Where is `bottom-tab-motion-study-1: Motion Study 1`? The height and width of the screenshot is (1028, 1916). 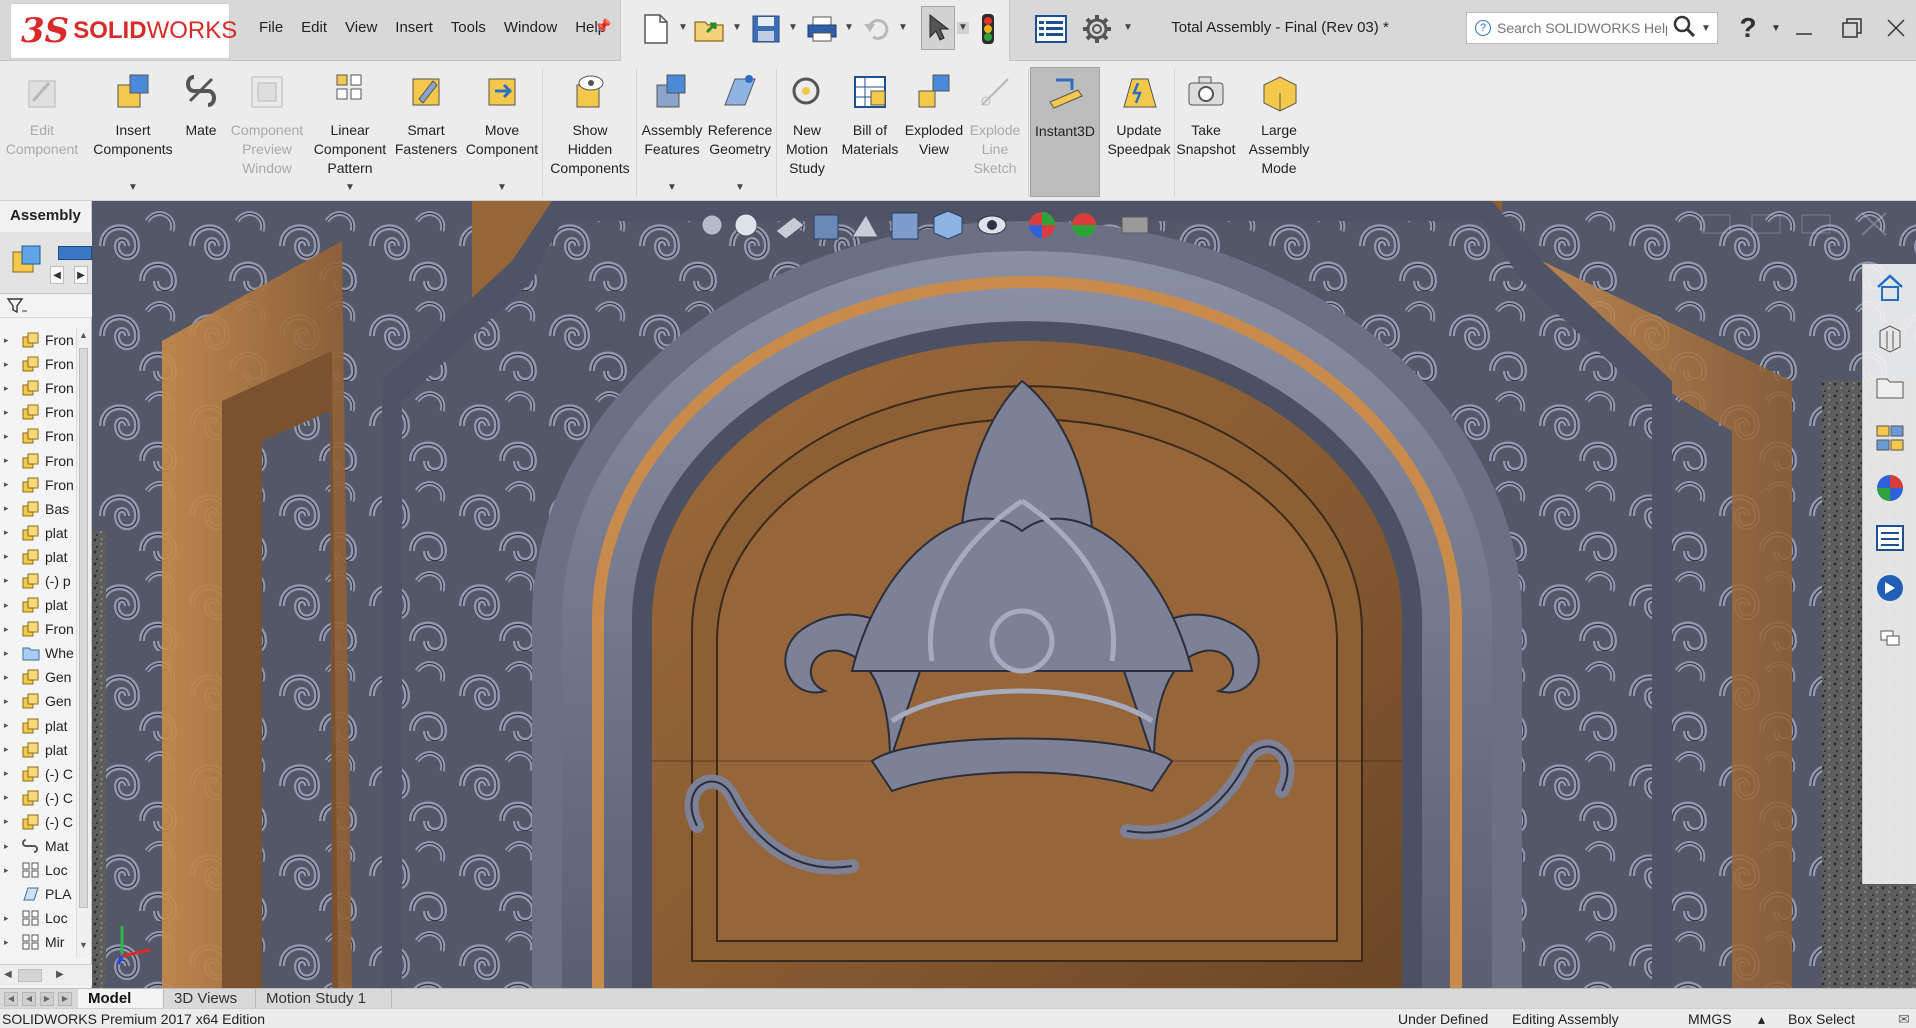
bottom-tab-motion-study-1: Motion Study 1 is located at coordinates (324, 999).